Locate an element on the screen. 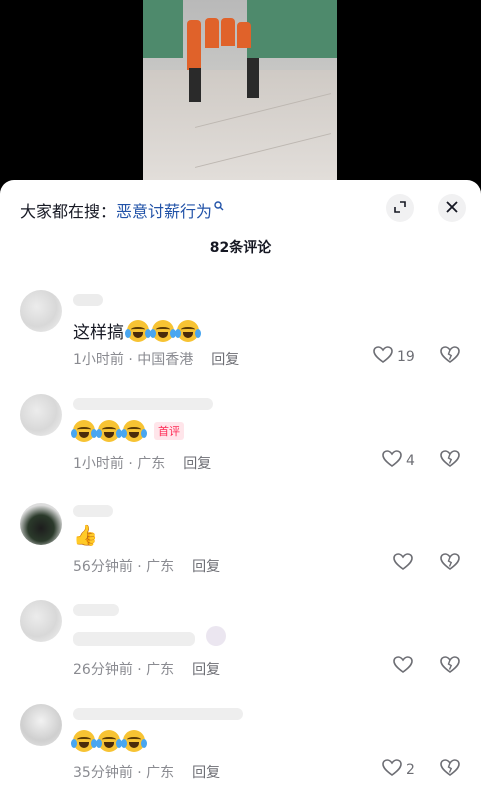 This screenshot has width=481, height=800. like-button: 19 is located at coordinates (394, 357).